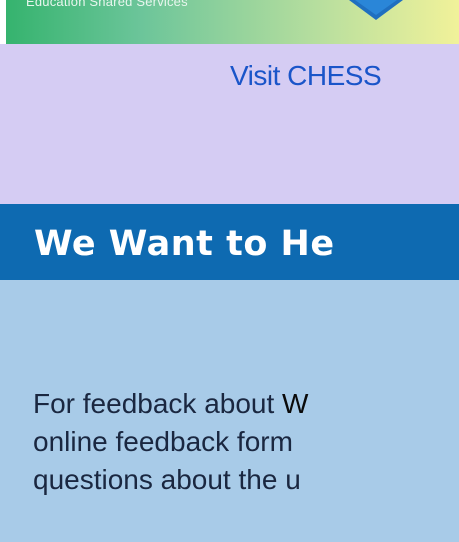 This screenshot has height=542, width=459. What do you see at coordinates (376, 10) in the screenshot?
I see `shield-logo-icon` at bounding box center [376, 10].